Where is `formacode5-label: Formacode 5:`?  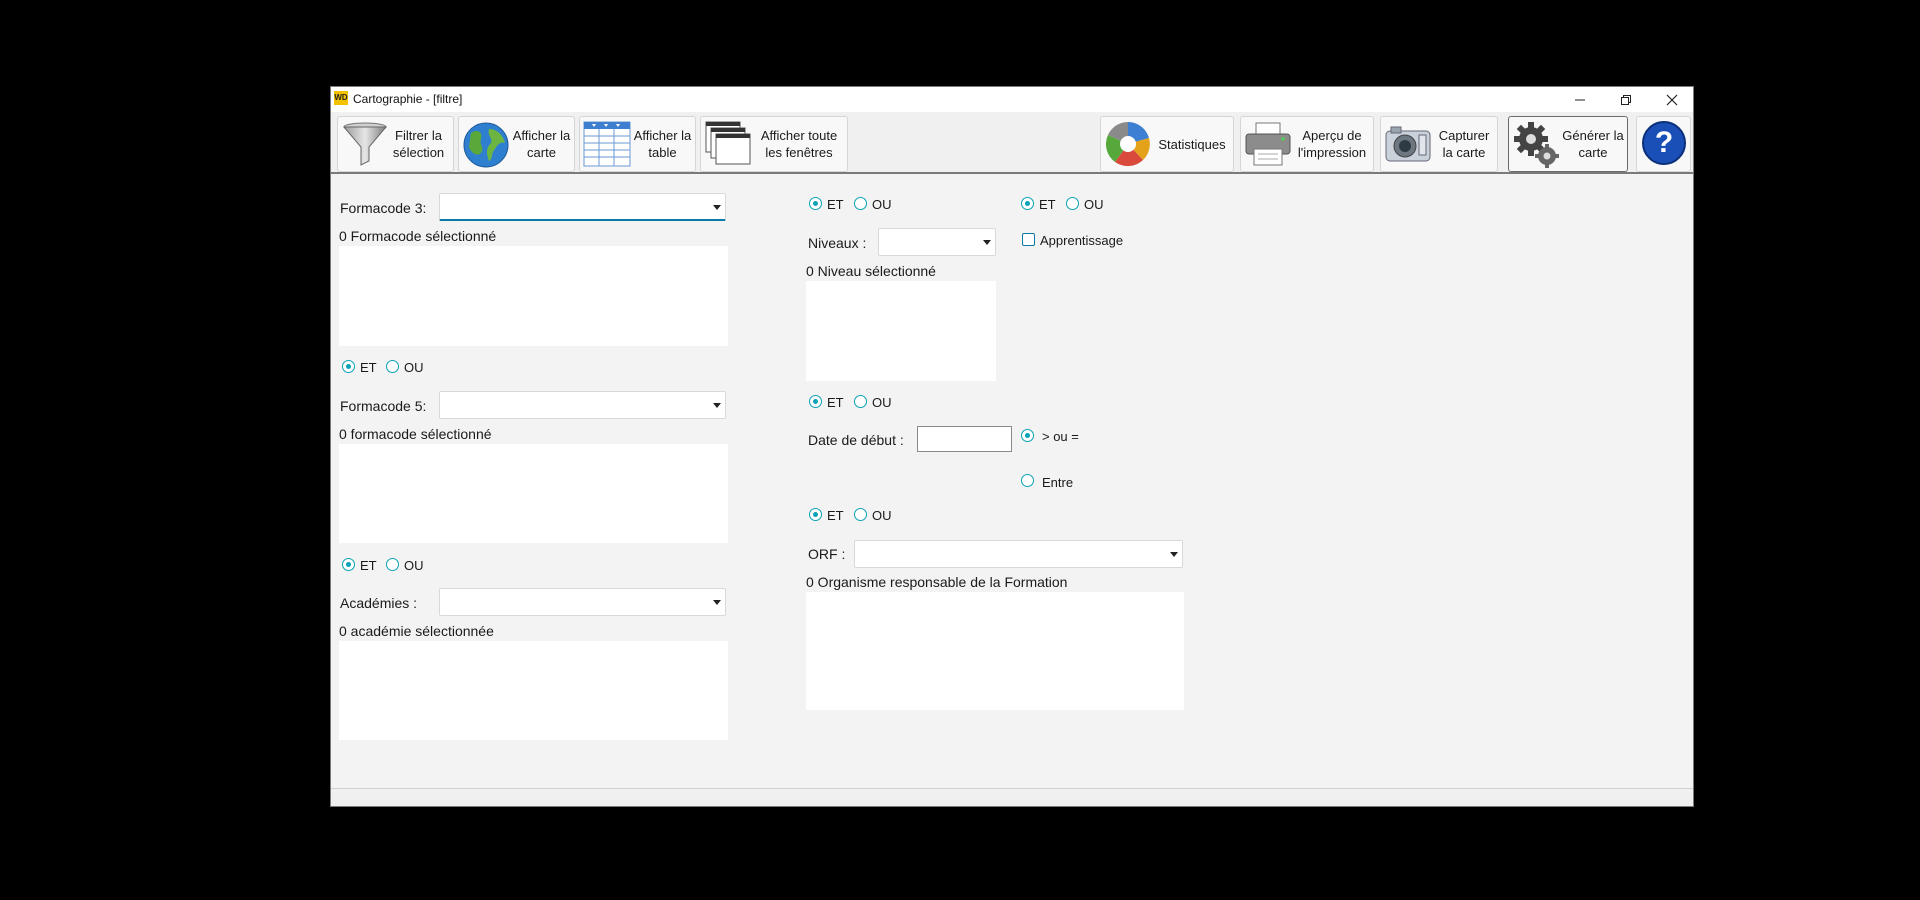
formacode5-label: Formacode 5: is located at coordinates (383, 406).